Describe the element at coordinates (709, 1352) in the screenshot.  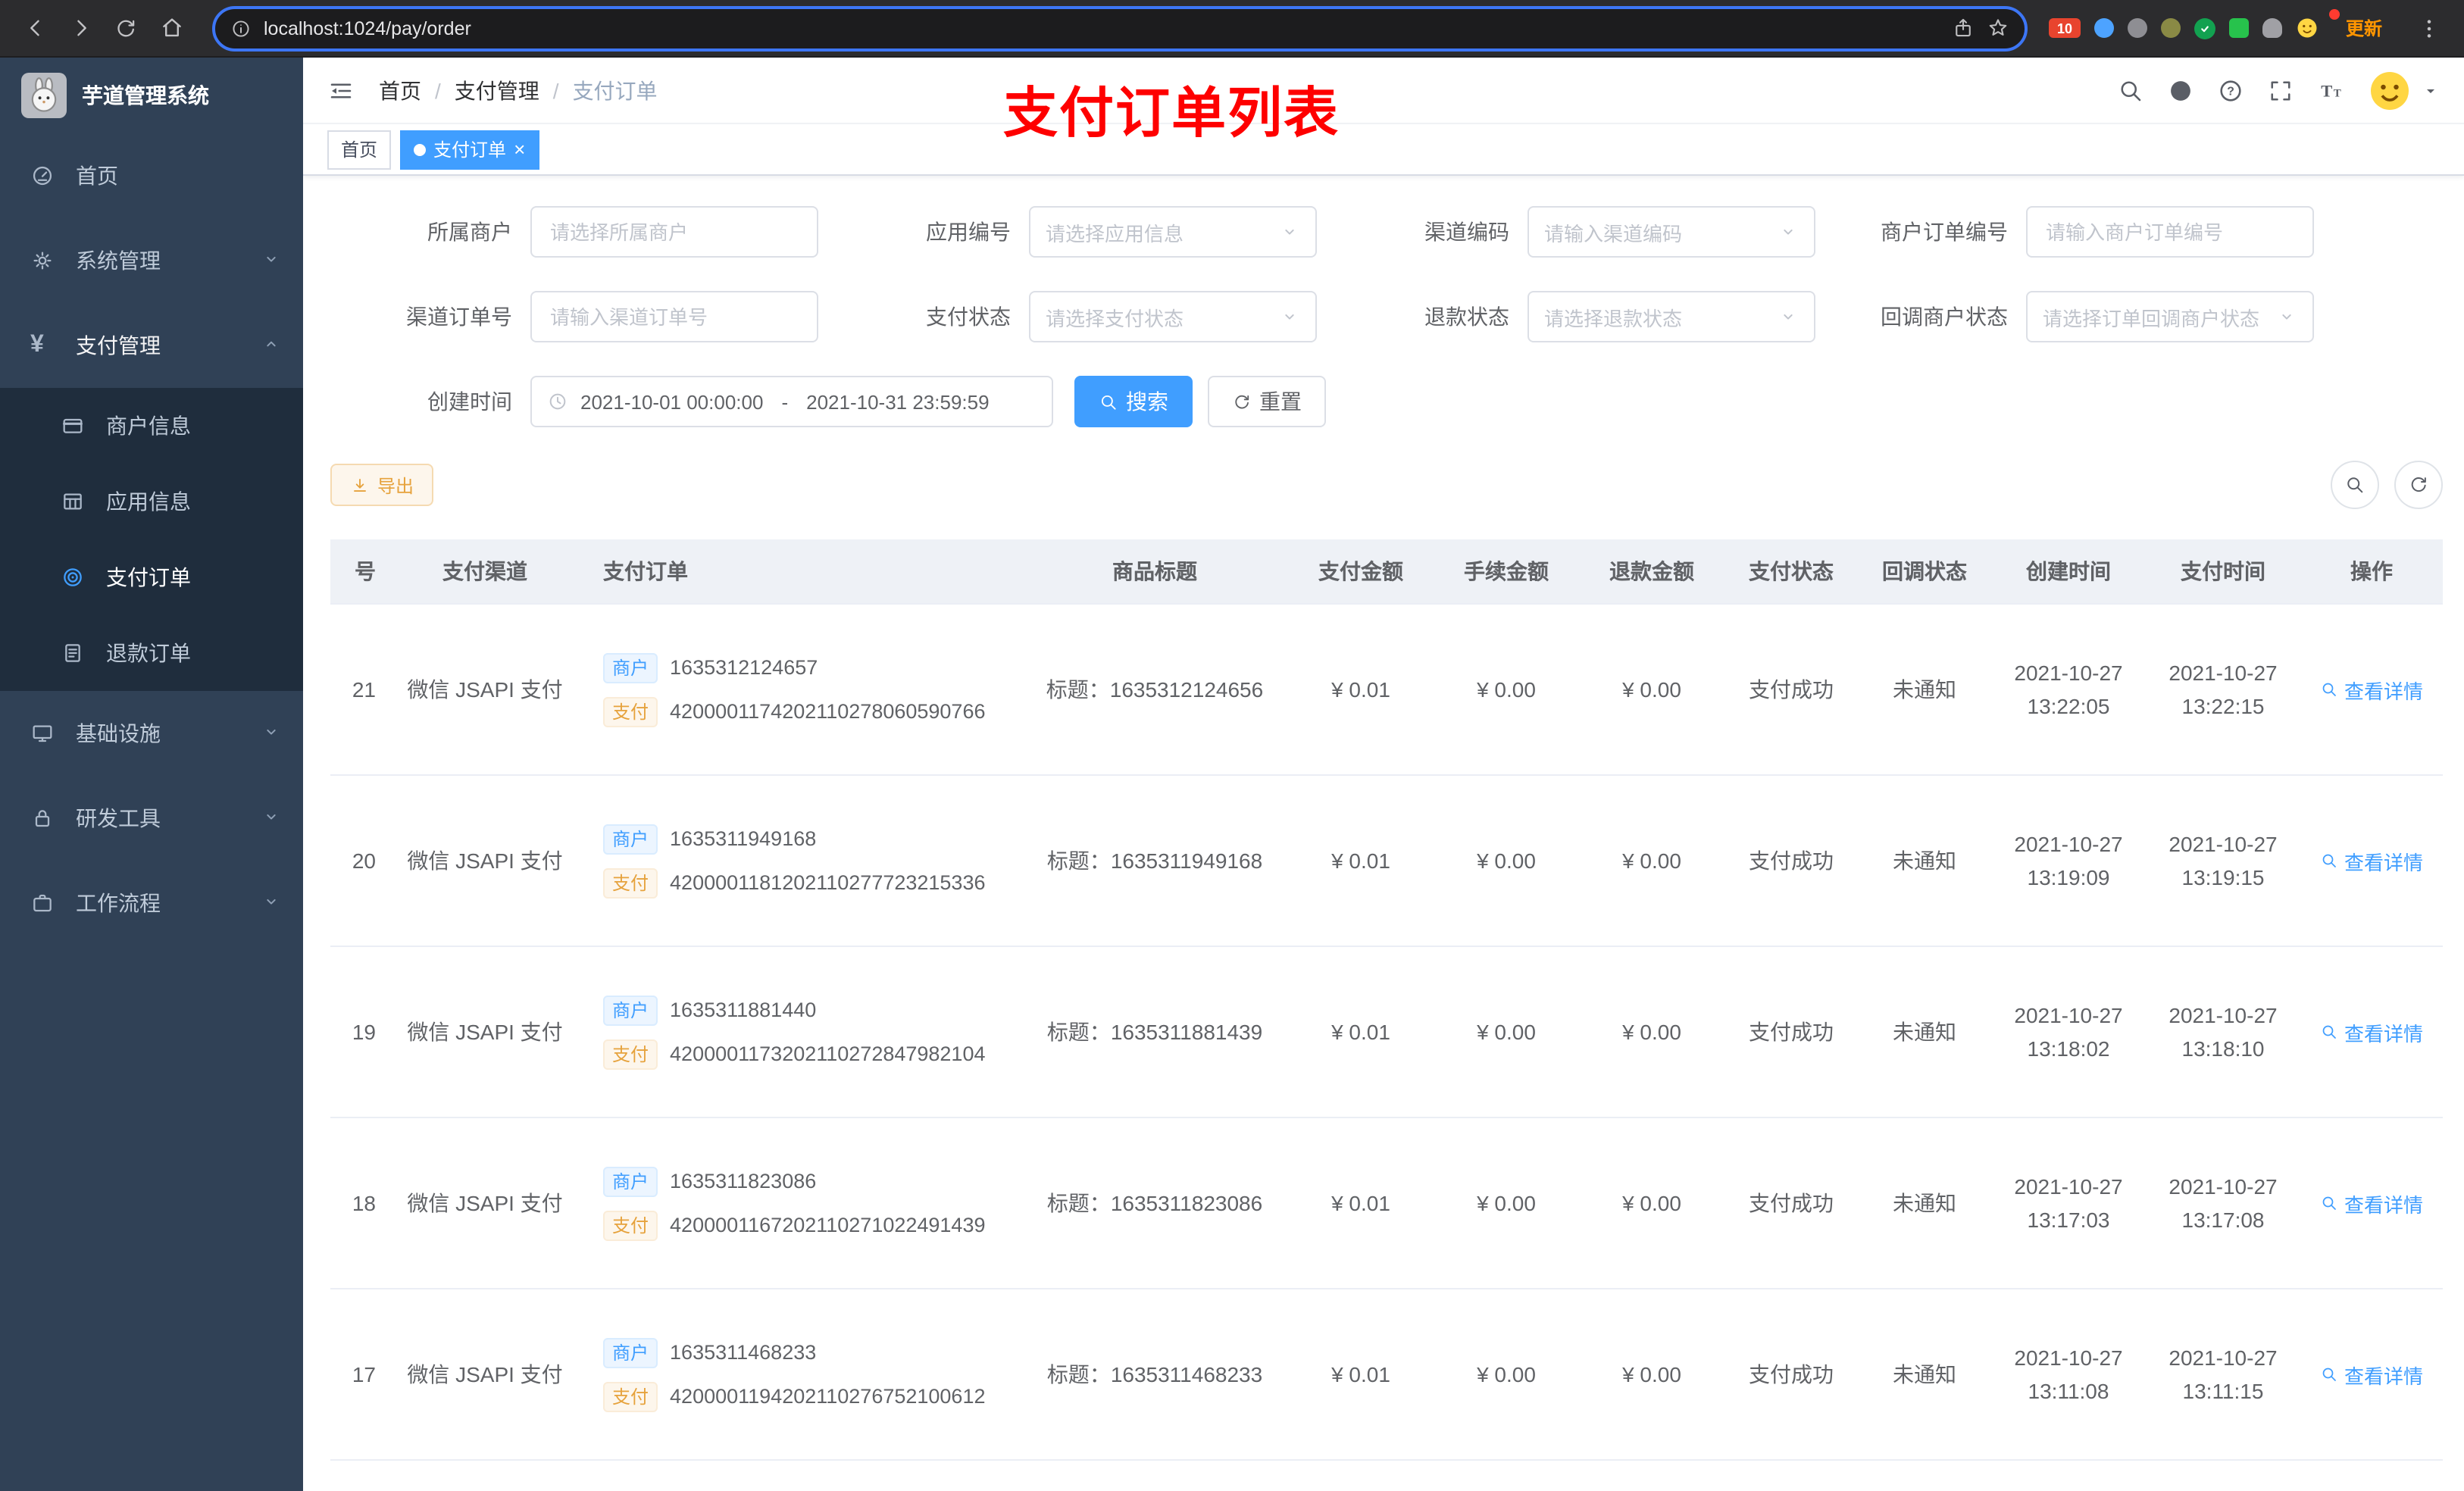
I see `merchant-order-line: 商户 1635311468233` at that location.